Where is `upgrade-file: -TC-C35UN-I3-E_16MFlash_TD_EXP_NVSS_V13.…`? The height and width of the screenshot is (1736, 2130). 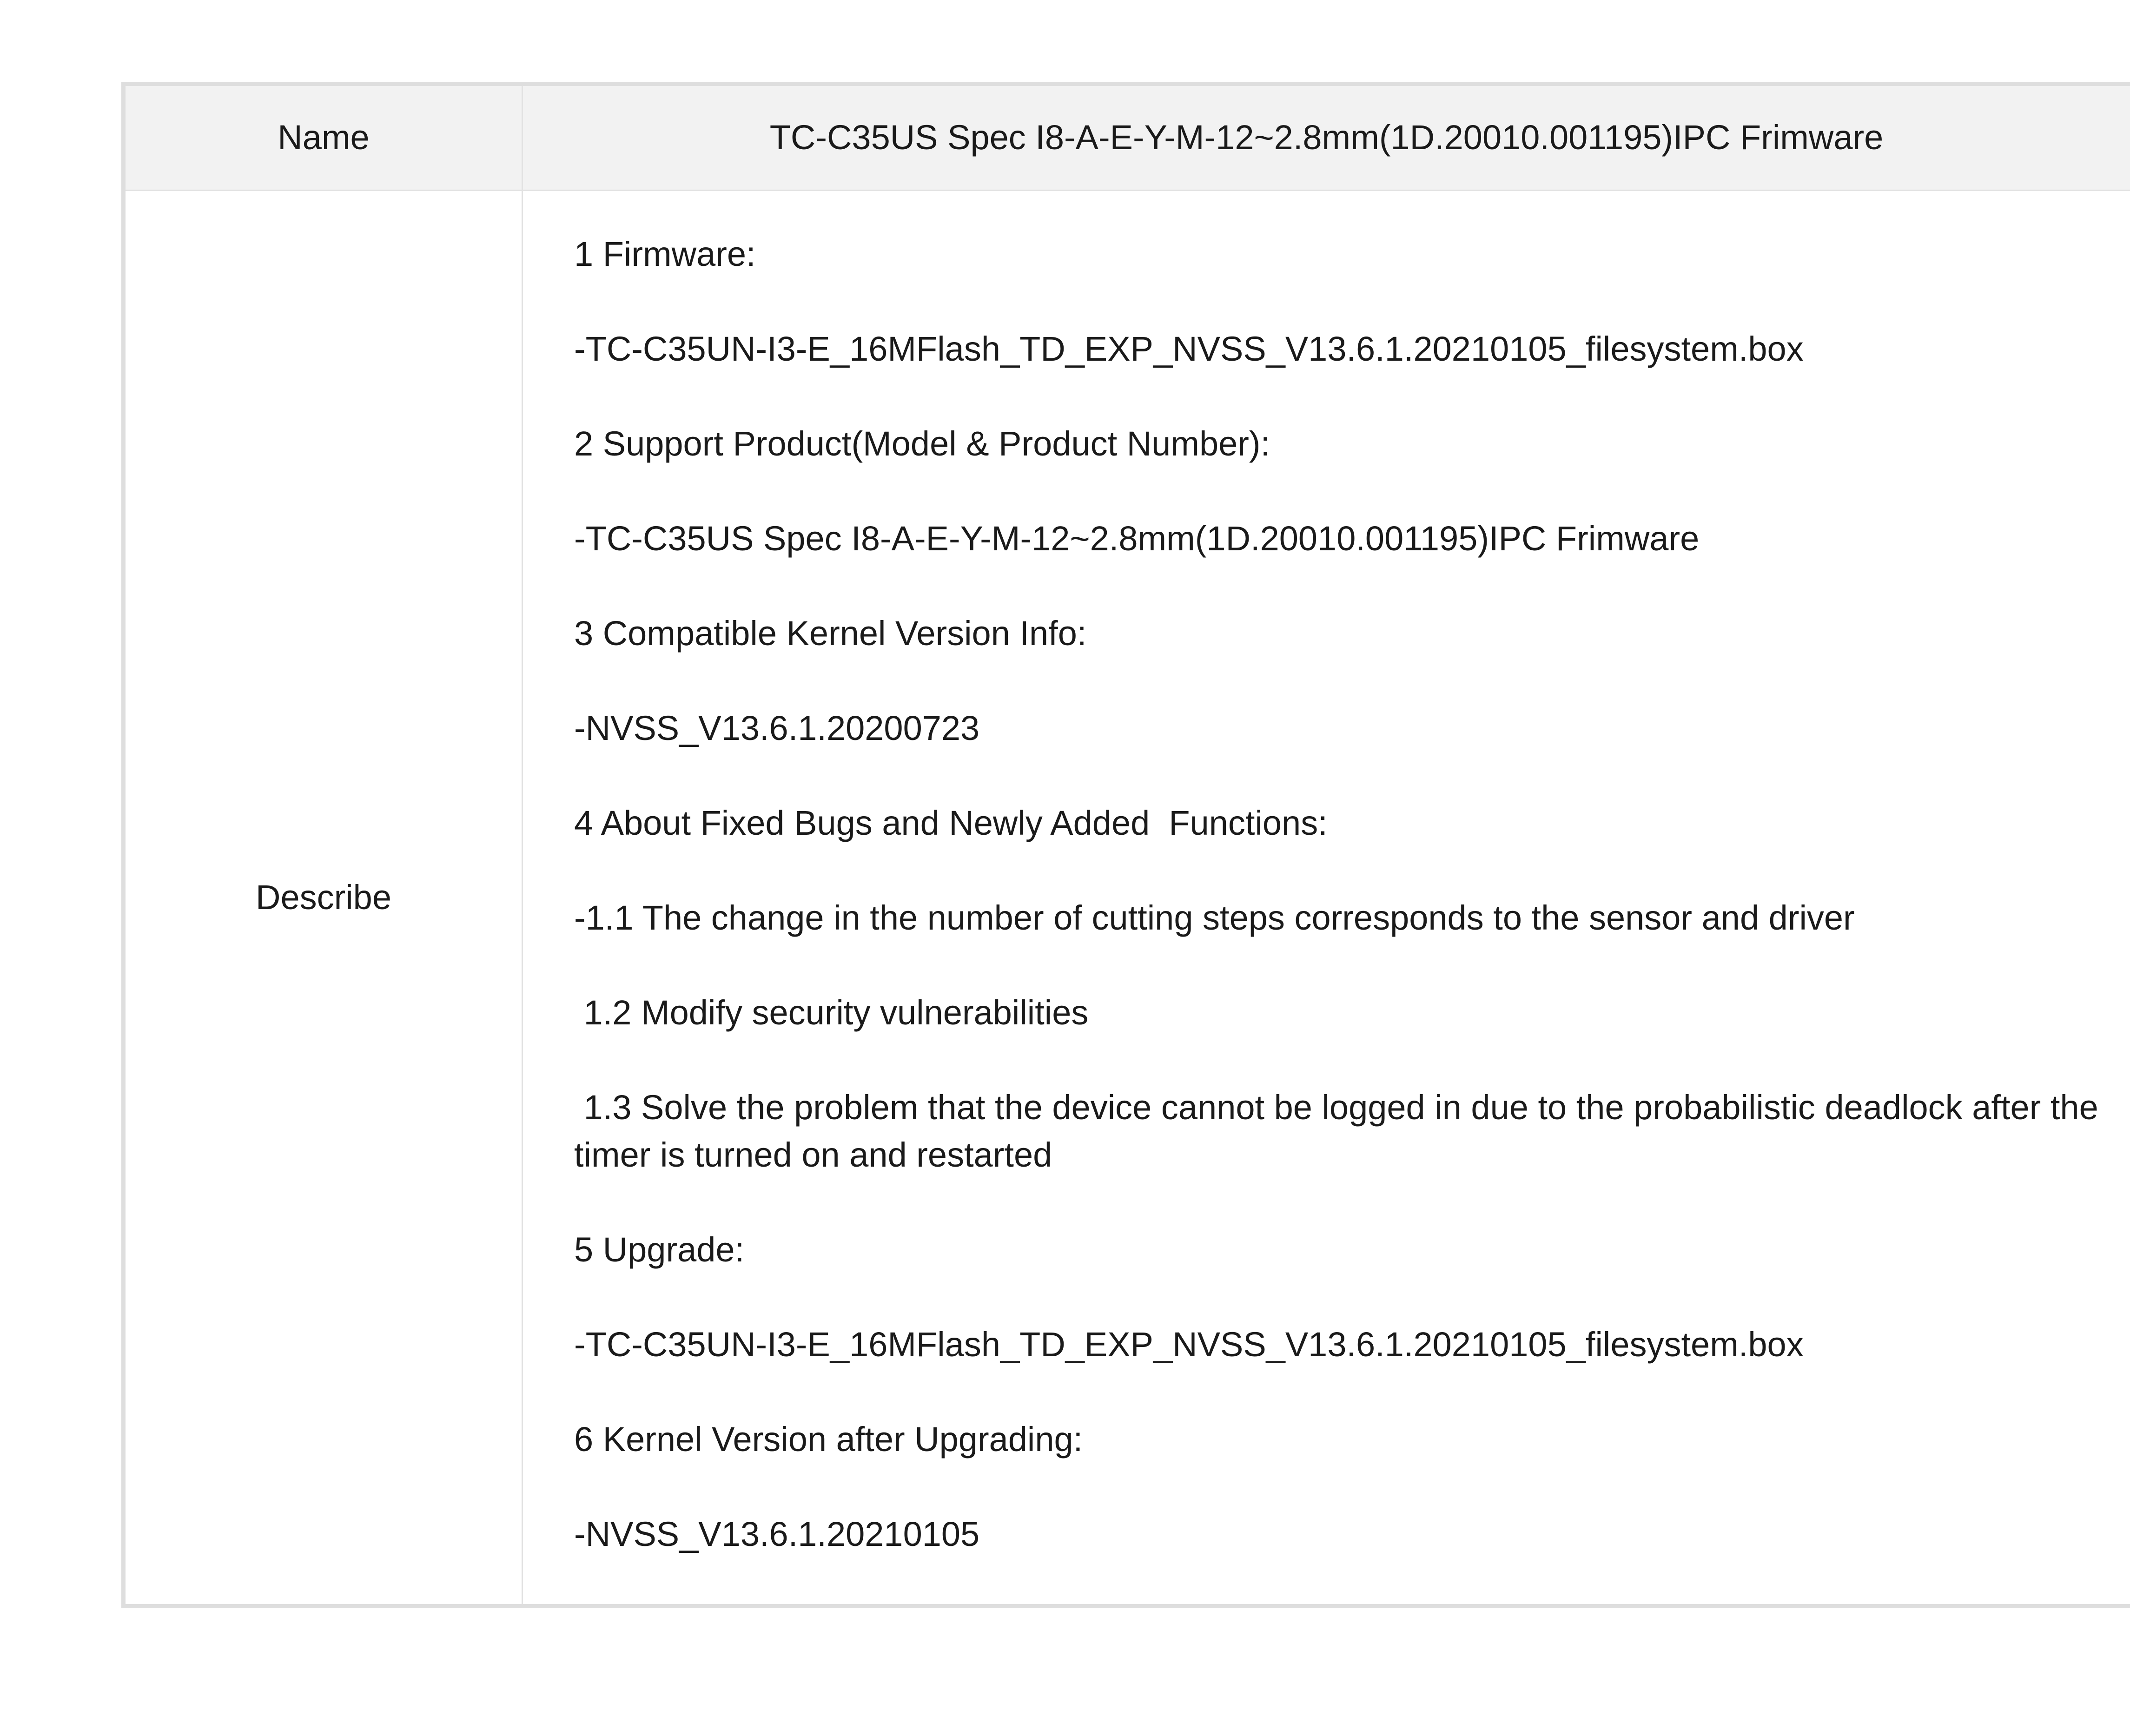
upgrade-file: -TC-C35UN-I3-E_16MFlash_TD_EXP_NVSS_V13.… is located at coordinates (1189, 1345).